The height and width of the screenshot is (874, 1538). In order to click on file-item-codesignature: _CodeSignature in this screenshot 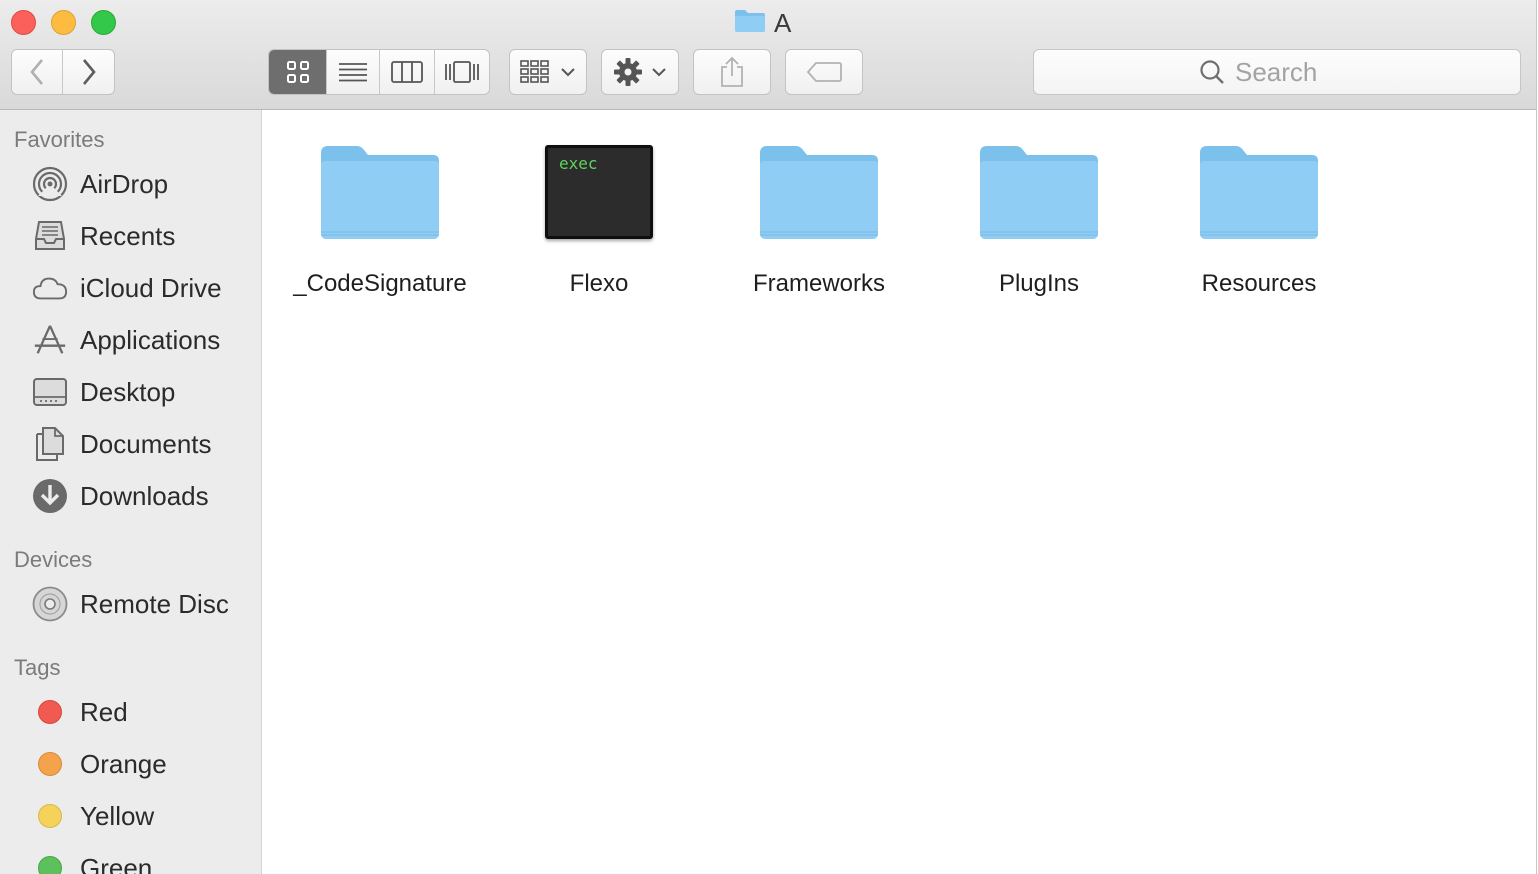, I will do `click(380, 230)`.